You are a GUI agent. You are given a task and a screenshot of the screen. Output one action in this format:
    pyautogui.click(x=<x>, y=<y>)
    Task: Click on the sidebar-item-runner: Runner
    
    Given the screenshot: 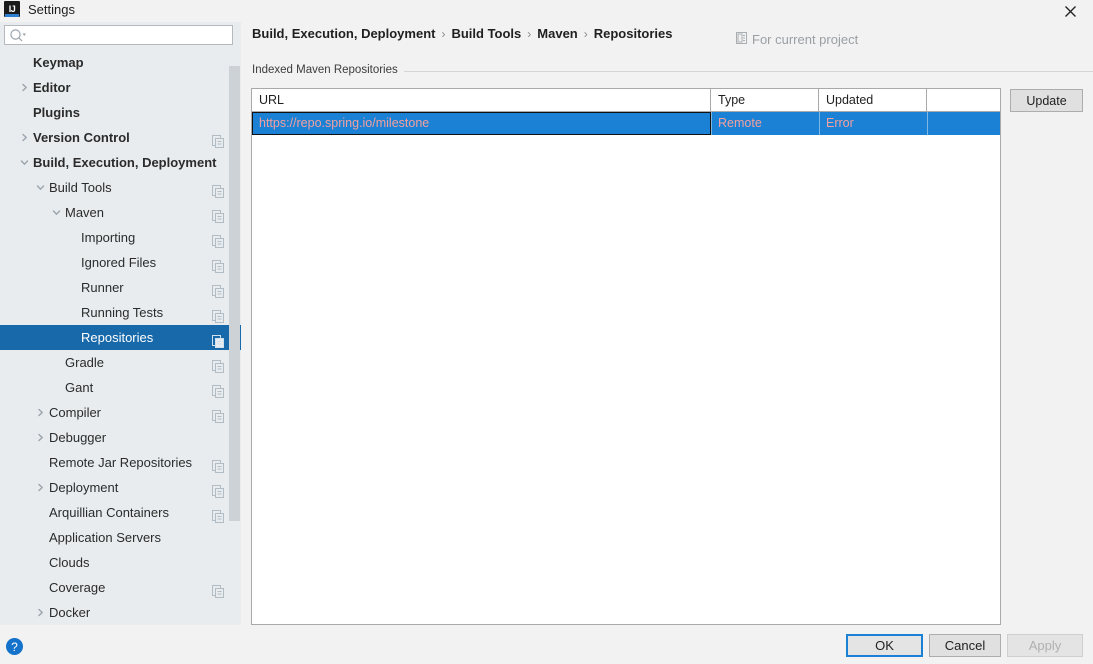 What is the action you would take?
    pyautogui.click(x=120, y=287)
    